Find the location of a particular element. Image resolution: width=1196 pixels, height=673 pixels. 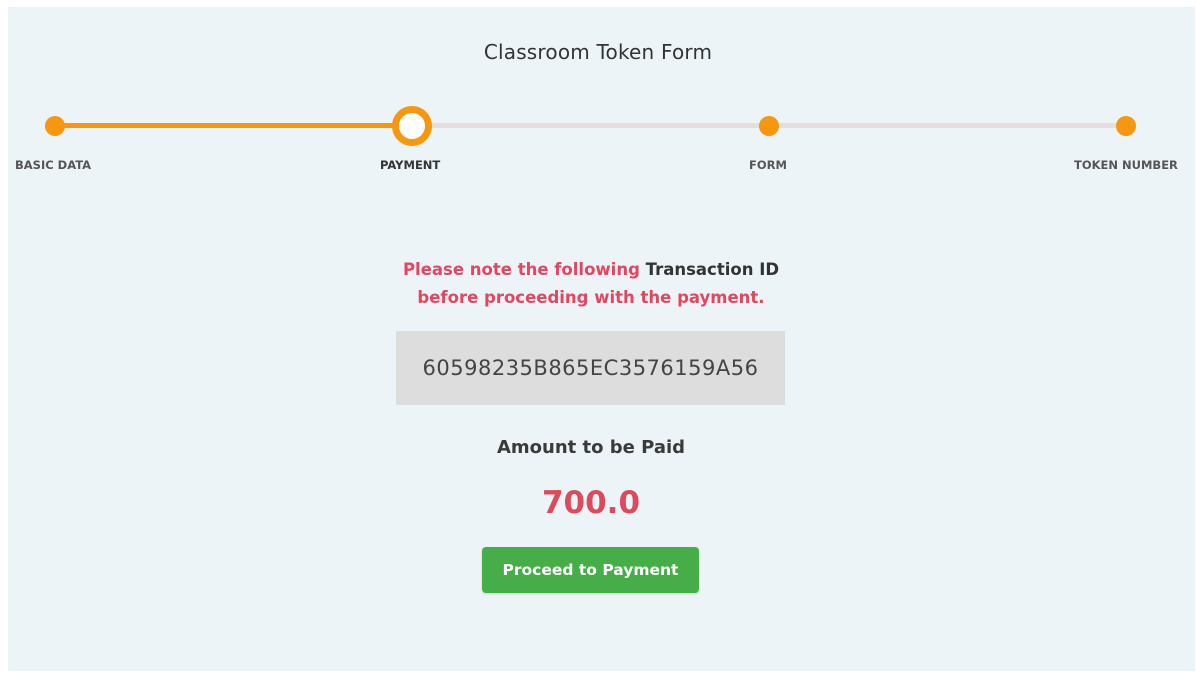

step-dot-form is located at coordinates (769, 126).